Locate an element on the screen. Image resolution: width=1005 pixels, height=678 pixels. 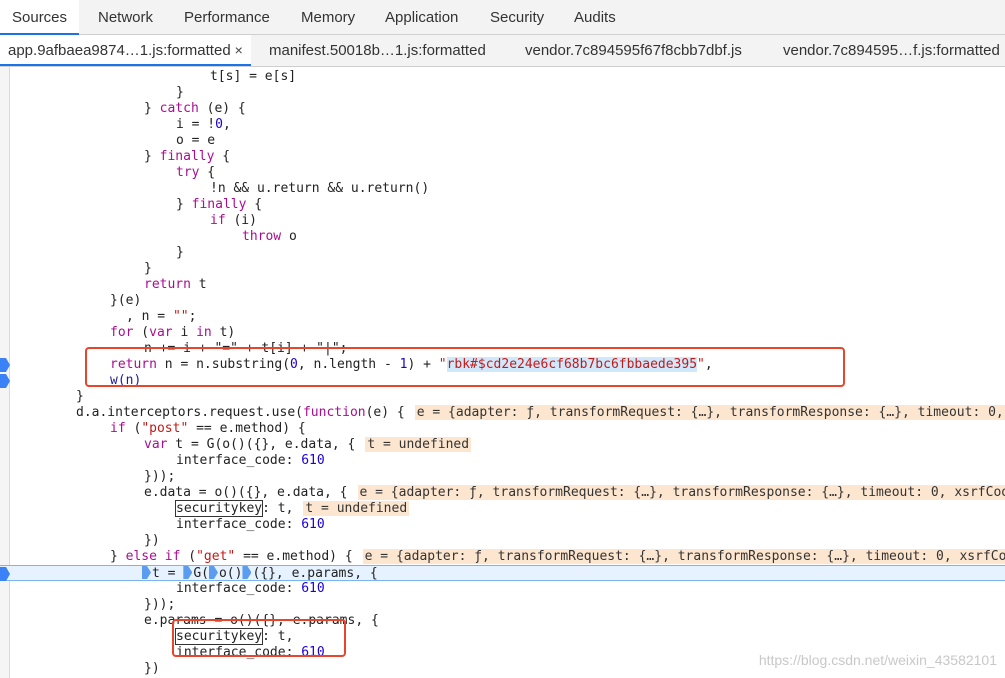
code-line: t[s] = e[s] is located at coordinates (253, 76).